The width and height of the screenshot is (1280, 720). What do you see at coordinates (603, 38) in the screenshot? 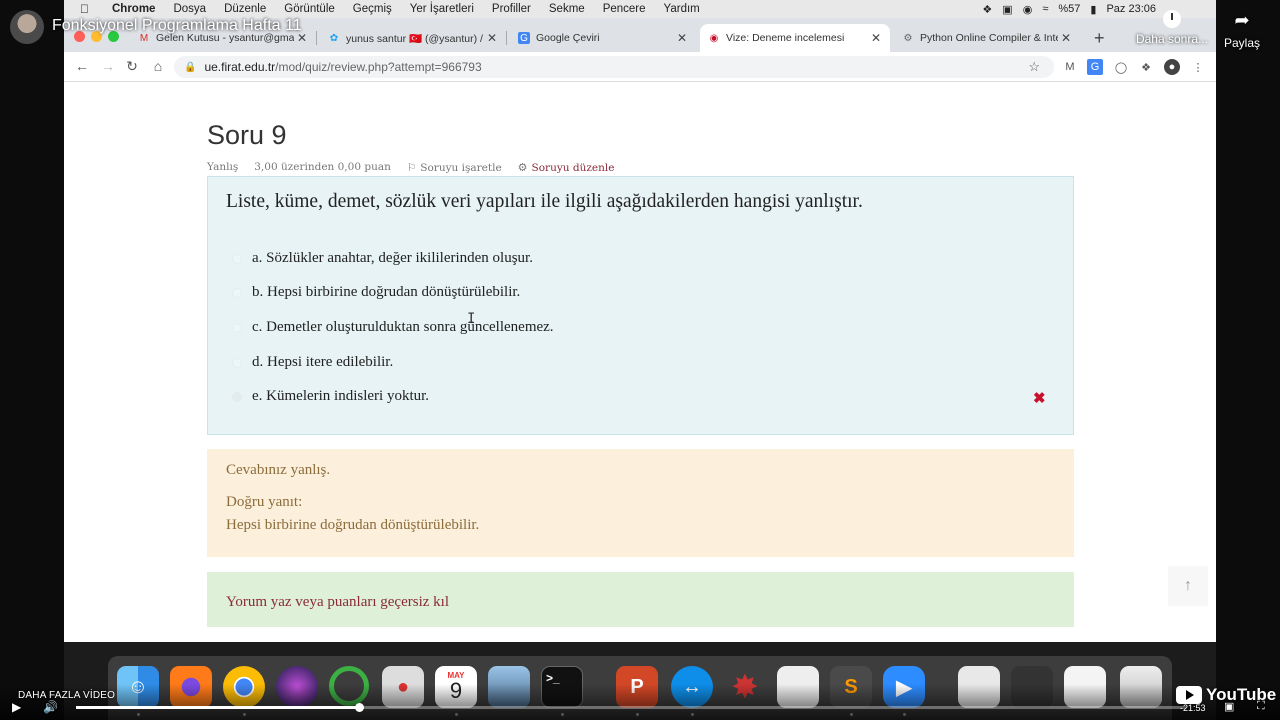
I see `tab-google-translate: G Google Çeviri ✕` at bounding box center [603, 38].